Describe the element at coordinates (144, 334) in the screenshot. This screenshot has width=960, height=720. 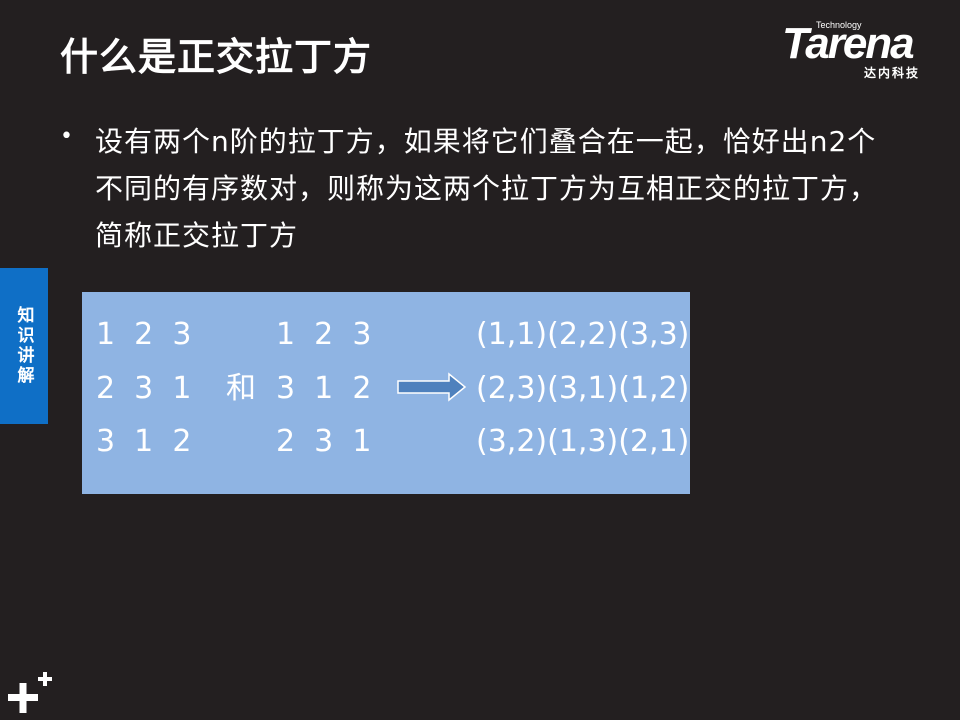
I see `square-a-row-1: 1 2 3` at that location.